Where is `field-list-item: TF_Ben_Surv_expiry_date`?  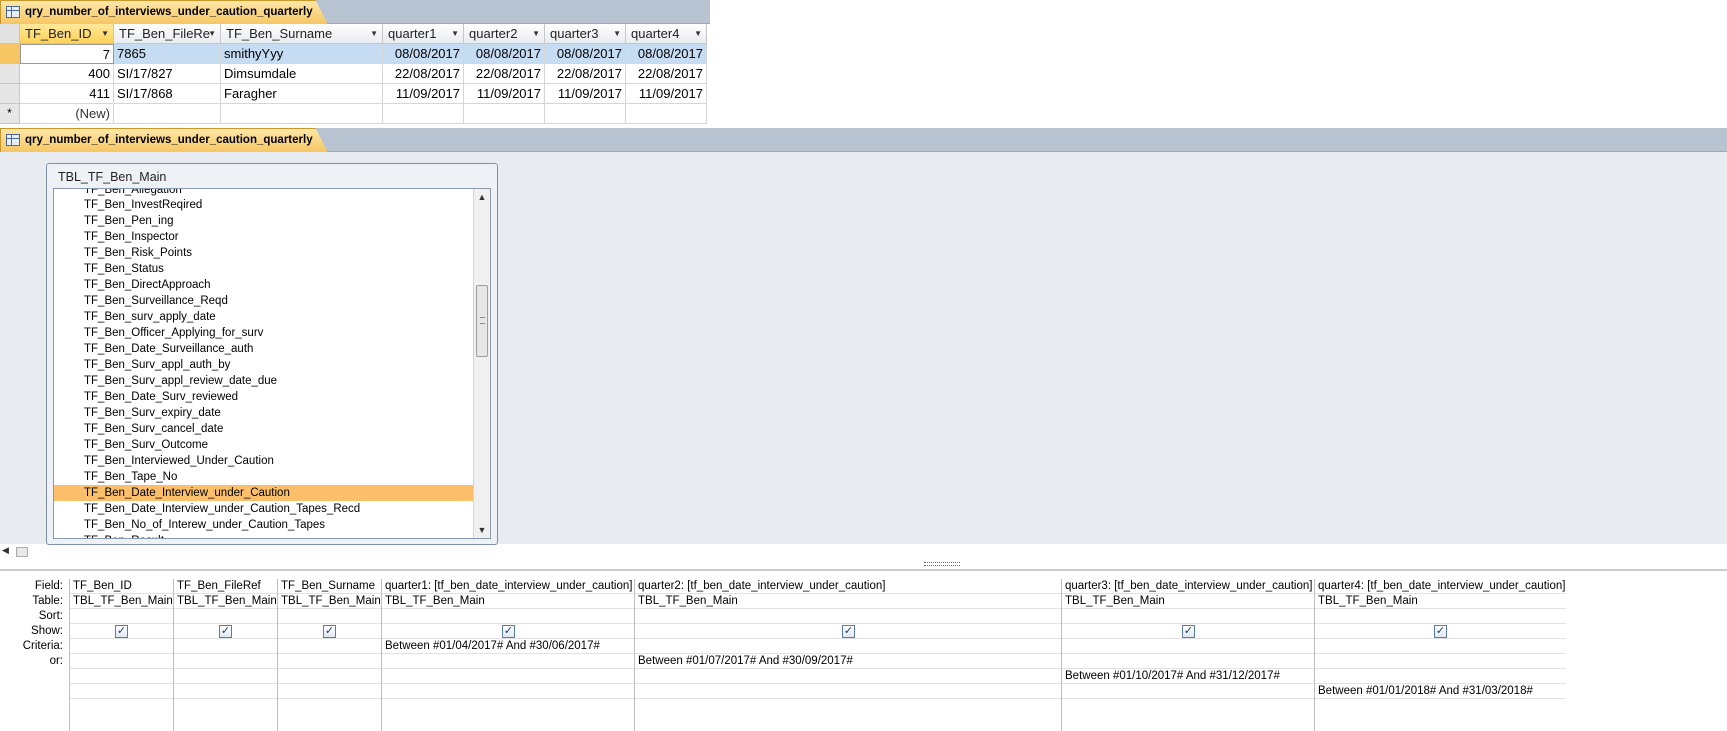 field-list-item: TF_Ben_Surv_expiry_date is located at coordinates (272, 413).